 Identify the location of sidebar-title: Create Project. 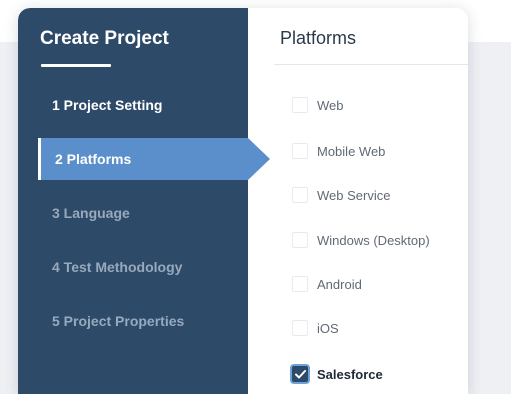
(104, 38).